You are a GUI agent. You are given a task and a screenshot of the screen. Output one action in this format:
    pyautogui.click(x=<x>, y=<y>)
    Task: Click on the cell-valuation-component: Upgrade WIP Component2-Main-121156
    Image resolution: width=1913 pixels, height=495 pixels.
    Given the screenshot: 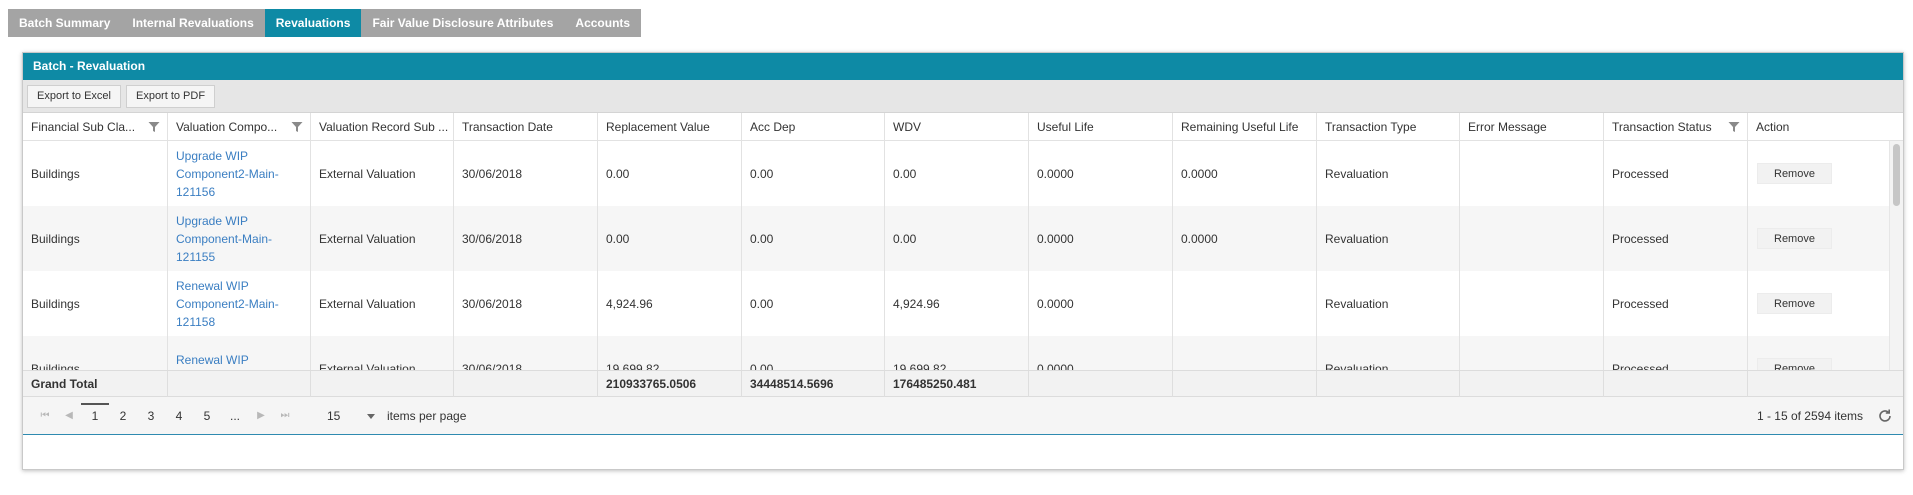 What is the action you would take?
    pyautogui.click(x=238, y=173)
    